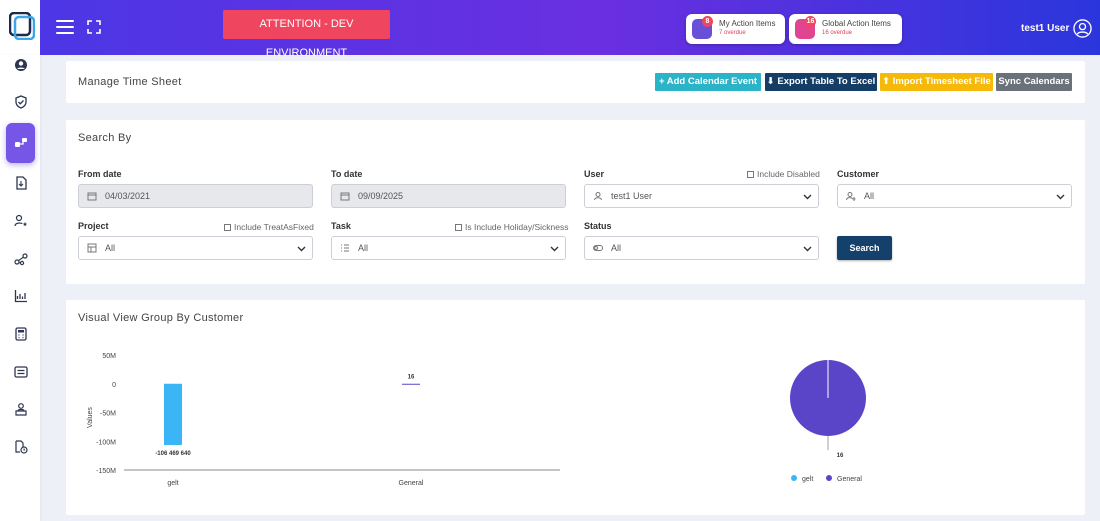 The image size is (1100, 521). I want to click on user-icon, so click(598, 196).